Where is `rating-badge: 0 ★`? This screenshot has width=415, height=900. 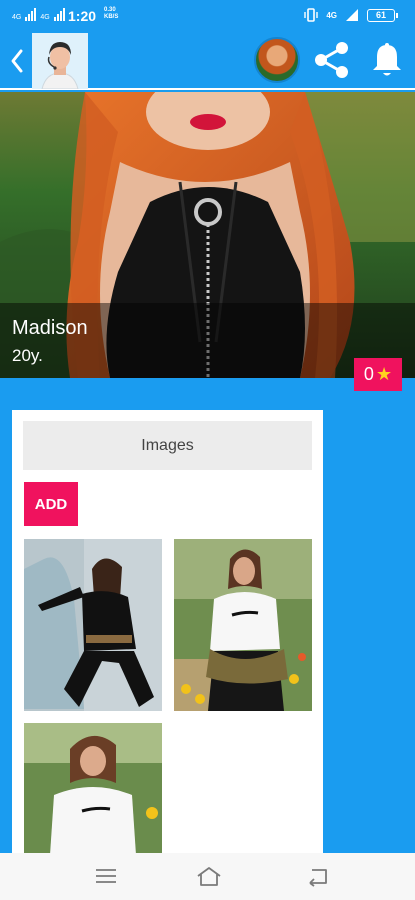 rating-badge: 0 ★ is located at coordinates (378, 374).